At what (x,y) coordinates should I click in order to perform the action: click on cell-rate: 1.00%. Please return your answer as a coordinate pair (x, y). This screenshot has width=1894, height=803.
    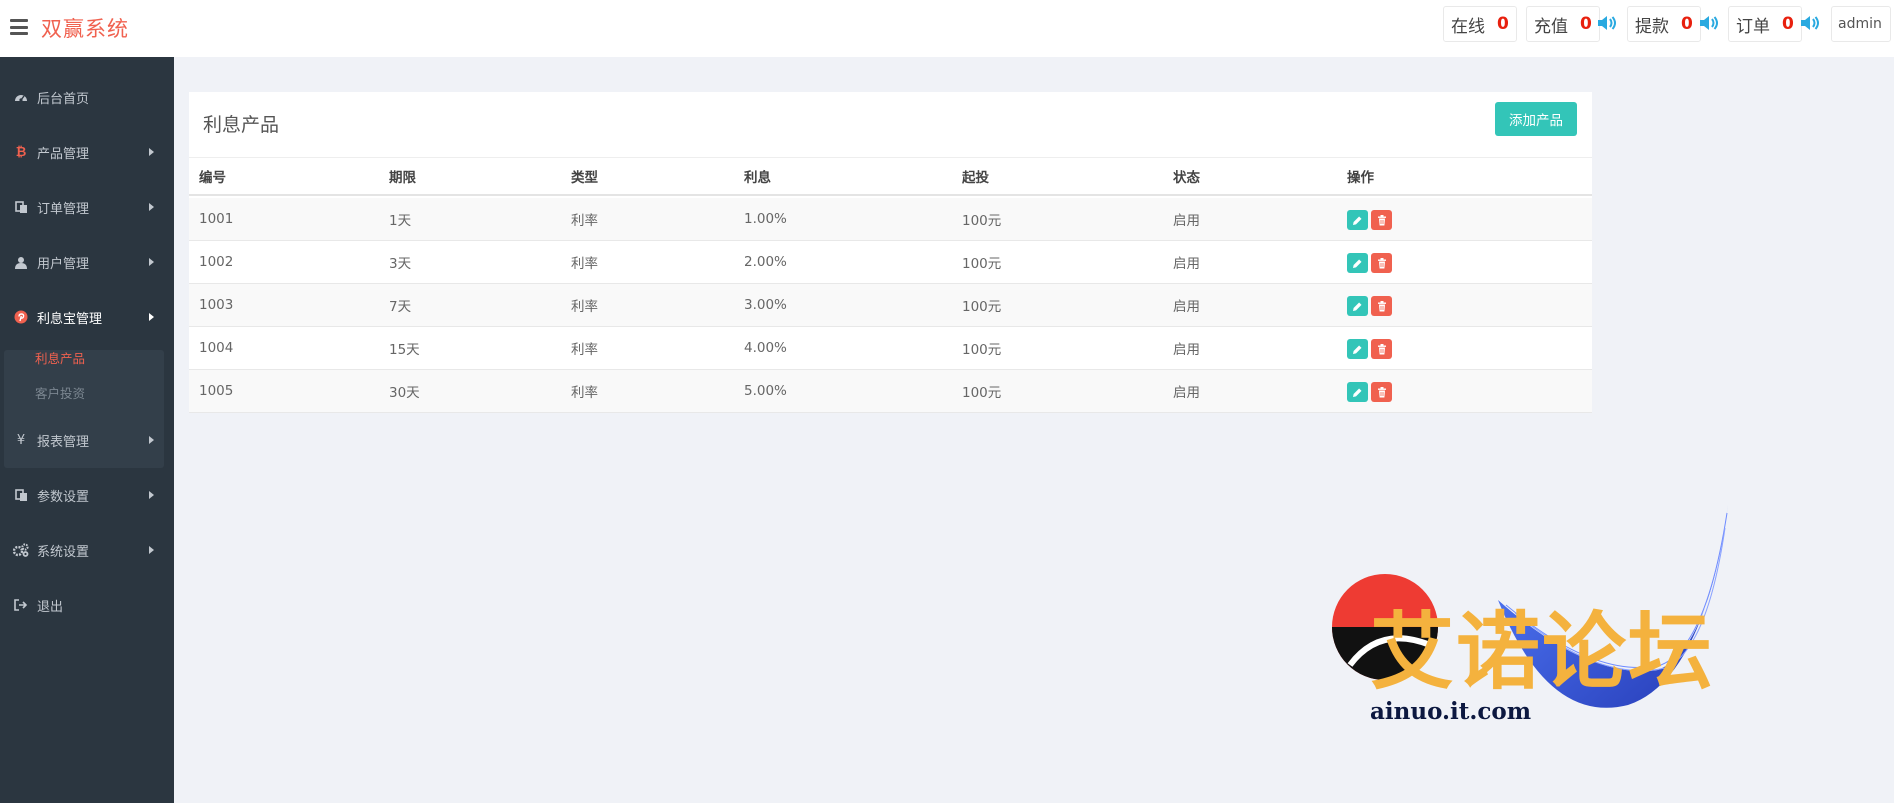
    Looking at the image, I should click on (765, 219).